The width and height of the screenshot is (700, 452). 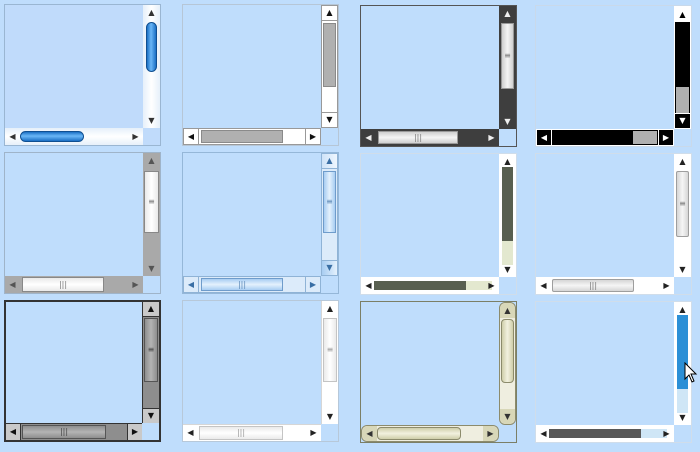 What do you see at coordinates (691, 372) in the screenshot?
I see `arrow-pointer-icon` at bounding box center [691, 372].